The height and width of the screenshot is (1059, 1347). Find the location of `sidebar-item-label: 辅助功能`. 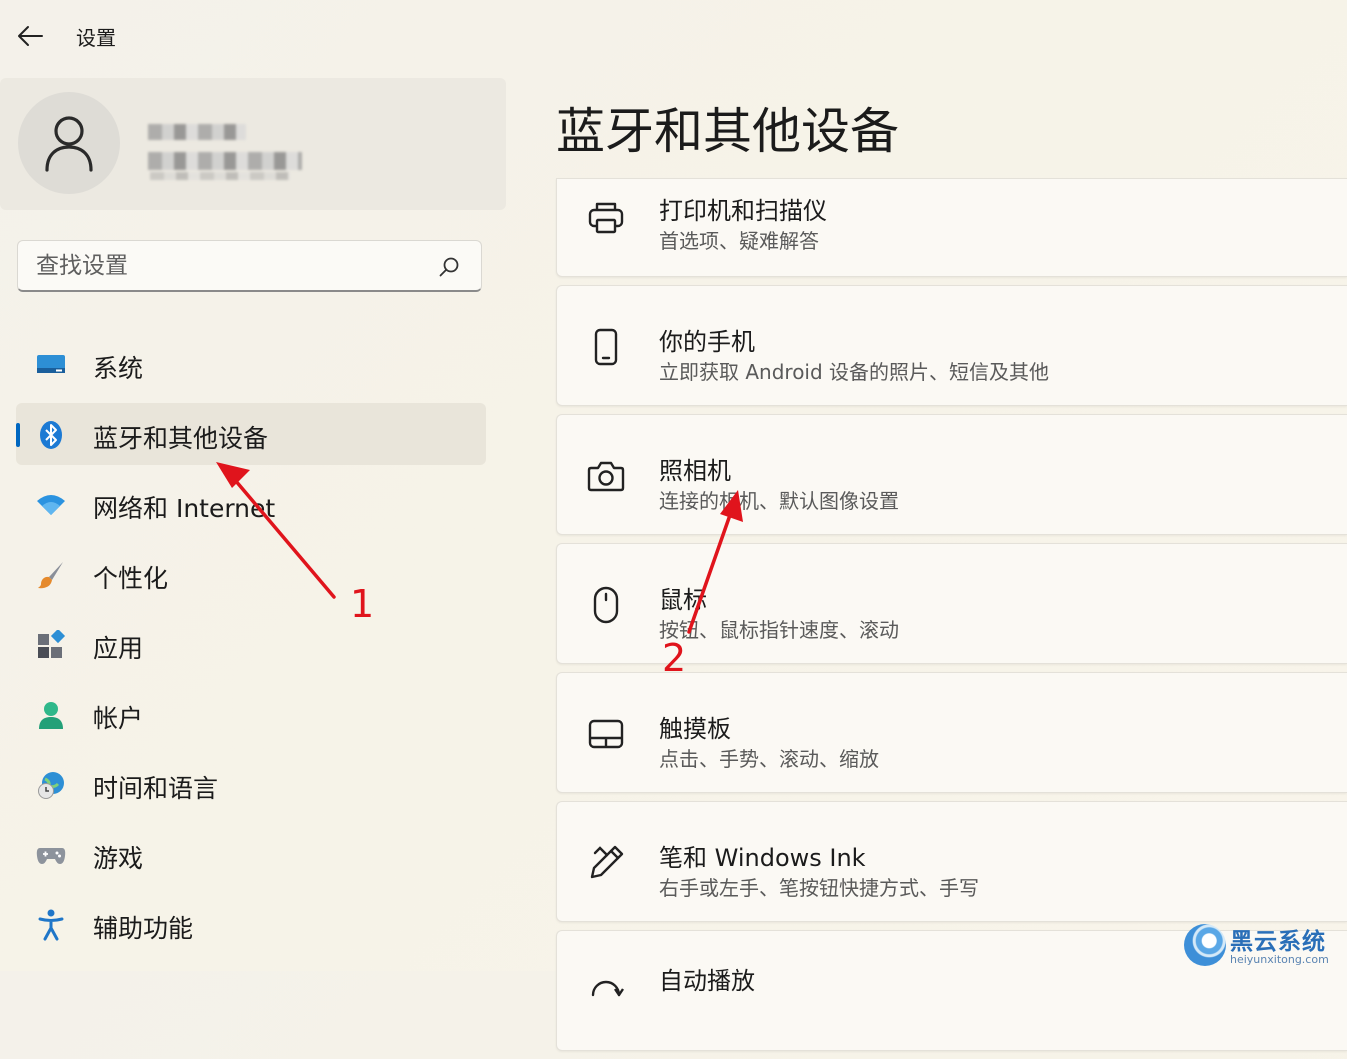

sidebar-item-label: 辅助功能 is located at coordinates (143, 928).